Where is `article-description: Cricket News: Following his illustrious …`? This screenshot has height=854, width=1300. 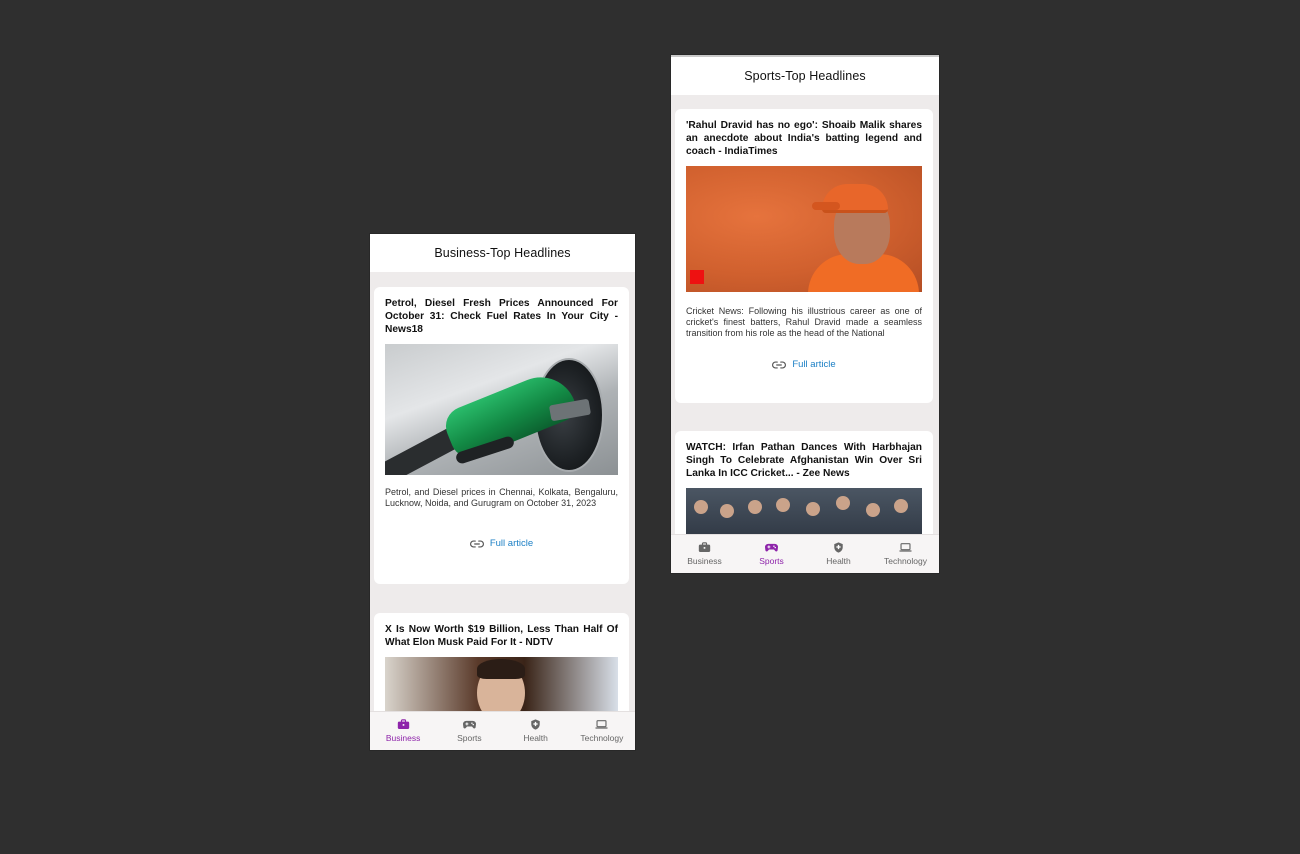
article-description: Cricket News: Following his illustrious … is located at coordinates (804, 322).